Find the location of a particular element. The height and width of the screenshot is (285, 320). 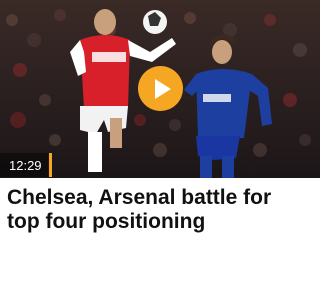

play-icon is located at coordinates (162, 88).